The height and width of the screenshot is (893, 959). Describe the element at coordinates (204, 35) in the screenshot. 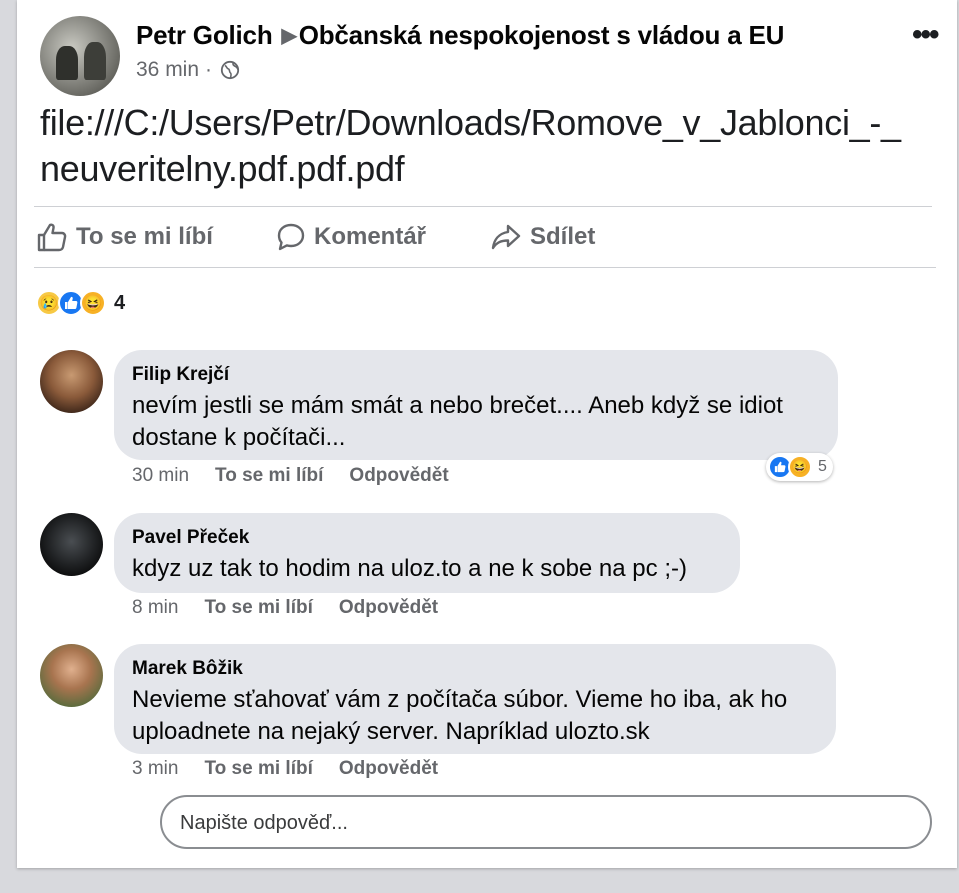

I see `author-name: Petr Golich` at that location.